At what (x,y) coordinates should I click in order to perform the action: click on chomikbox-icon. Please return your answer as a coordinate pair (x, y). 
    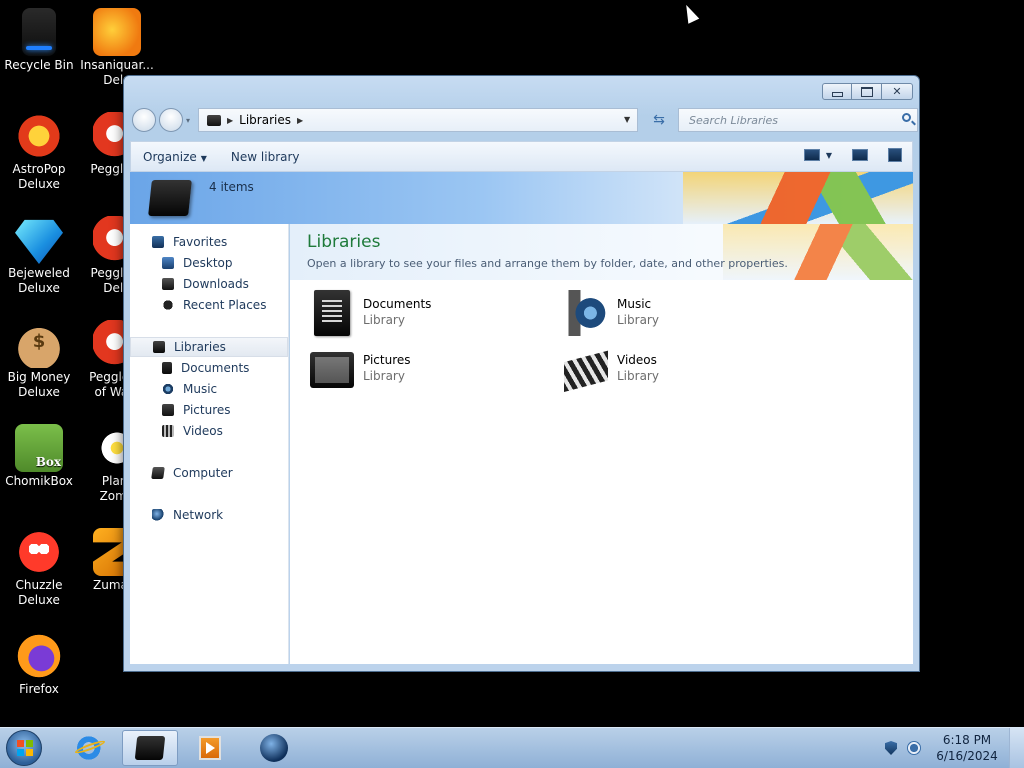
    Looking at the image, I should click on (39, 448).